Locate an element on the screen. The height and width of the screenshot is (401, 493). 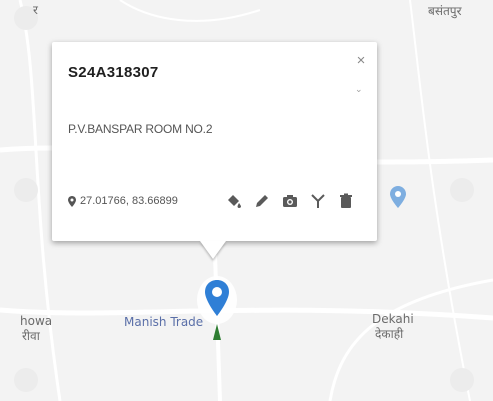
paint-bucket-icon is located at coordinates (234, 201).